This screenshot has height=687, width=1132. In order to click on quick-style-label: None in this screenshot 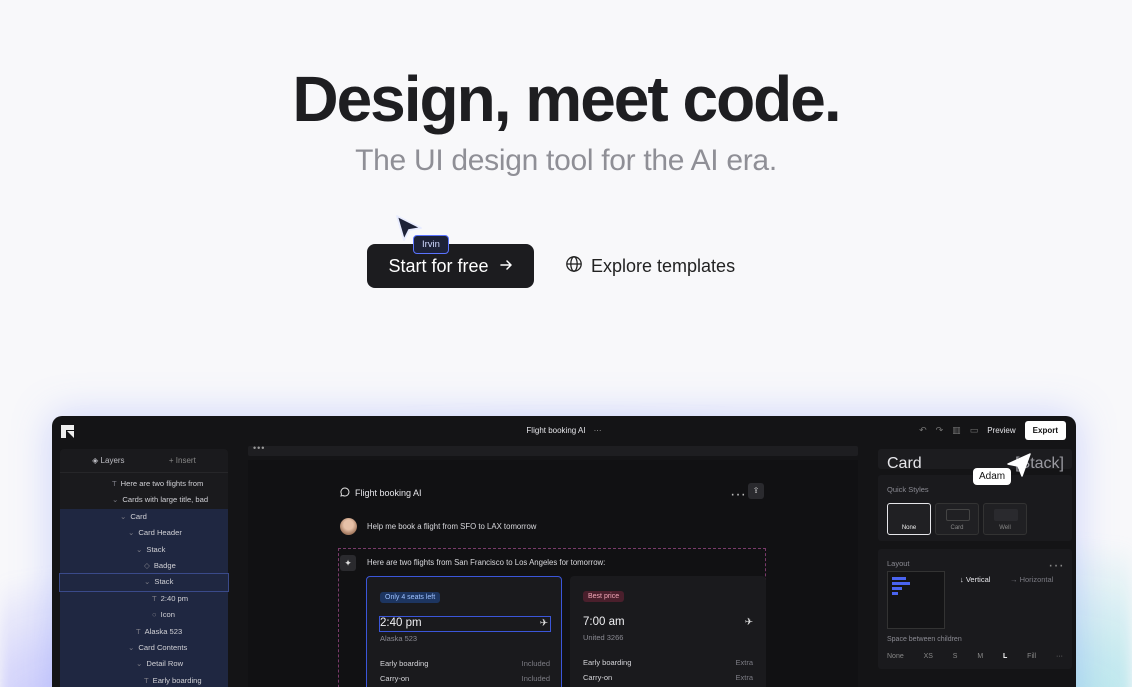, I will do `click(909, 528)`.